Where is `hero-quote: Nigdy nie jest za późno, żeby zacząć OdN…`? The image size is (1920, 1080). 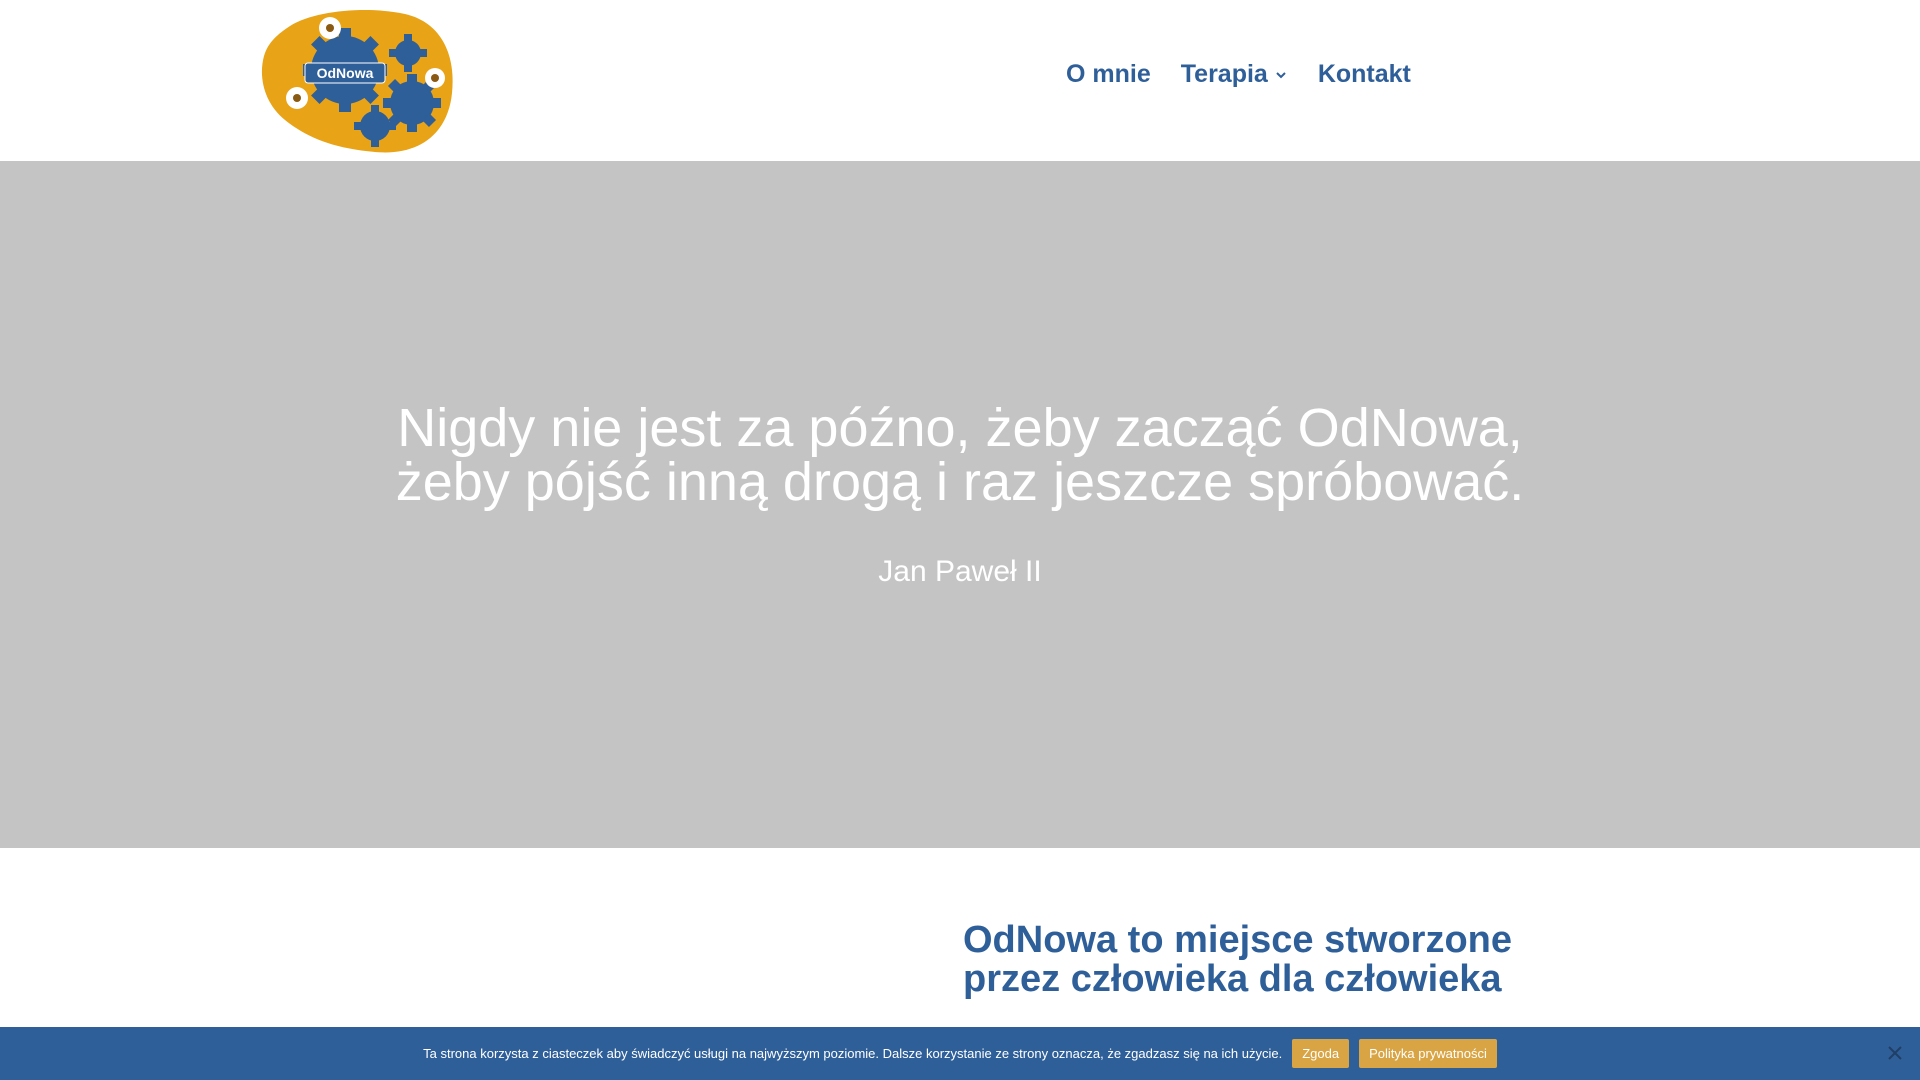 hero-quote: Nigdy nie jest za późno, żeby zacząć OdN… is located at coordinates (960, 455).